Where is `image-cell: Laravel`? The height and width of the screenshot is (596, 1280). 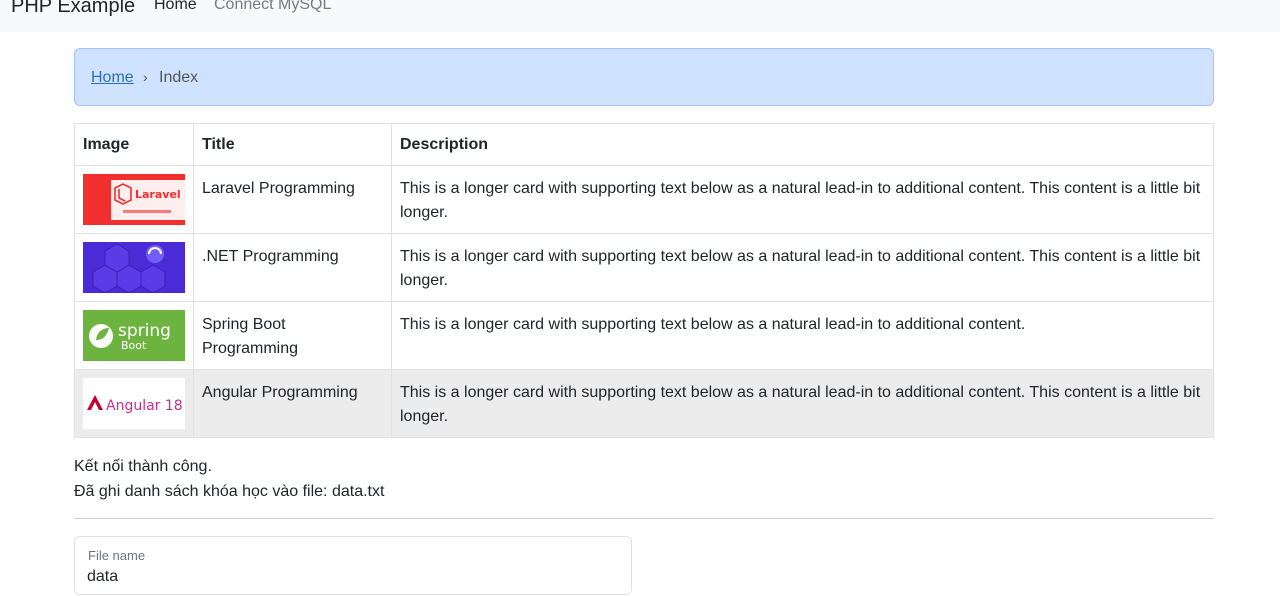 image-cell: Laravel is located at coordinates (134, 199).